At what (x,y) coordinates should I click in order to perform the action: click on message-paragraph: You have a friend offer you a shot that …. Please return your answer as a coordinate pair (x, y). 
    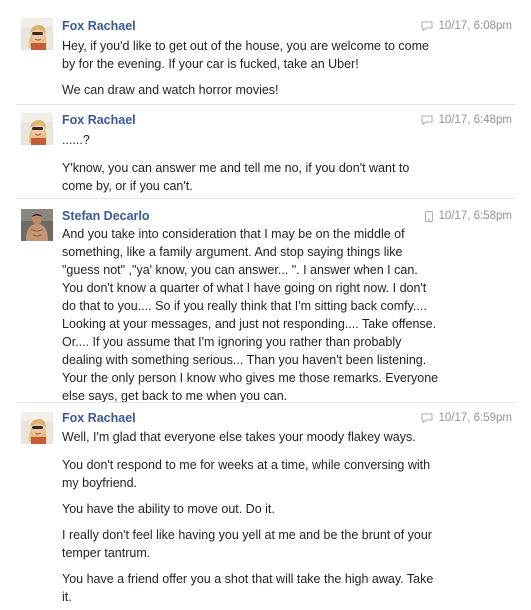
    Looking at the image, I should click on (248, 588).